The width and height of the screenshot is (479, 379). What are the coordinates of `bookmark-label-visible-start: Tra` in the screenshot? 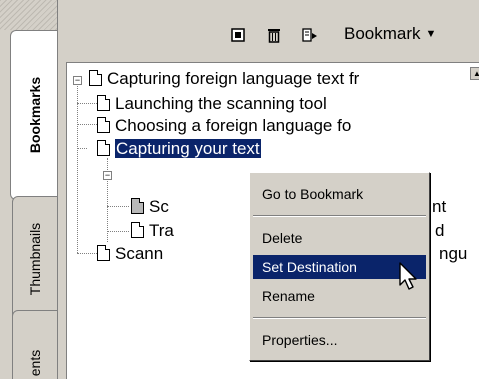 It's located at (161, 230).